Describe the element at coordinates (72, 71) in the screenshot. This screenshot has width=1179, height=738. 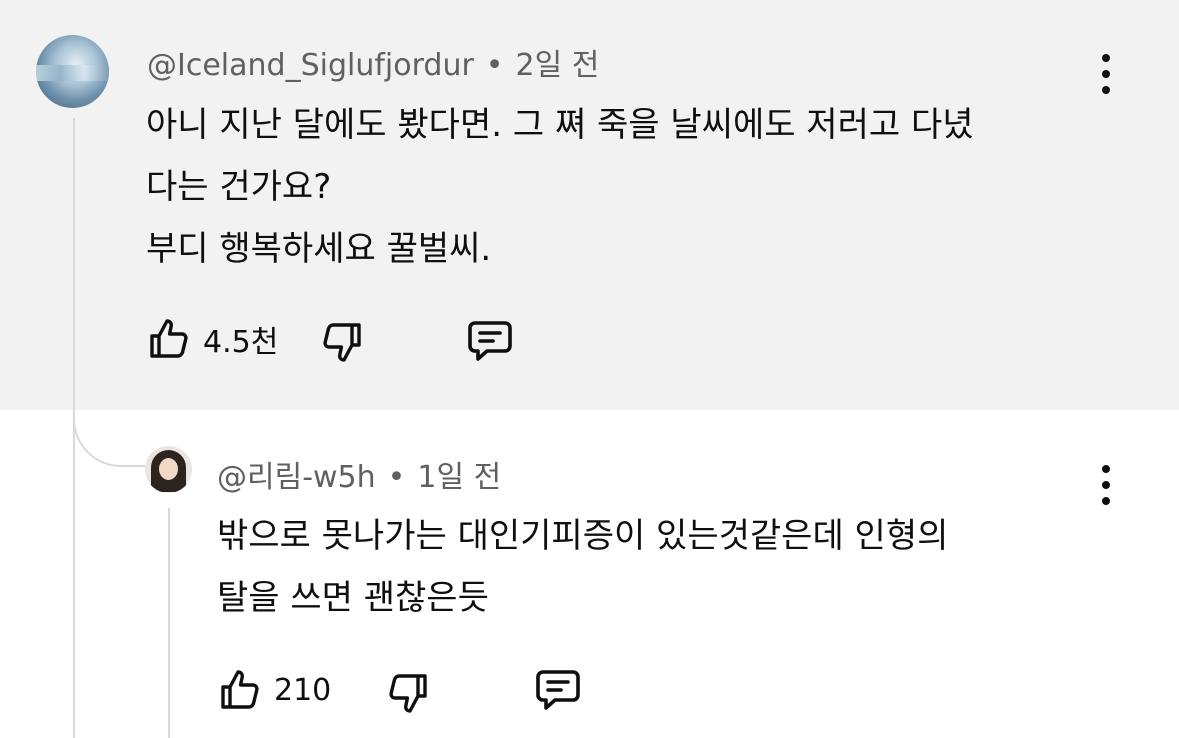
I see `avatar` at that location.